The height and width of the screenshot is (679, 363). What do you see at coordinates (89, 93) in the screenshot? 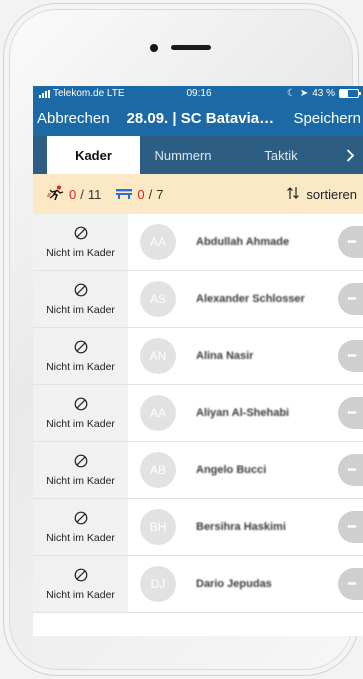
I see `carrier-label: Telekom.de LTE` at bounding box center [89, 93].